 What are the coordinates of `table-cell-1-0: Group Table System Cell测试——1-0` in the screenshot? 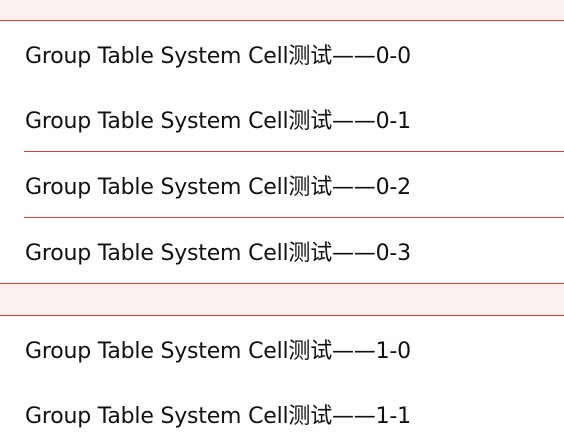 It's located at (282, 348).